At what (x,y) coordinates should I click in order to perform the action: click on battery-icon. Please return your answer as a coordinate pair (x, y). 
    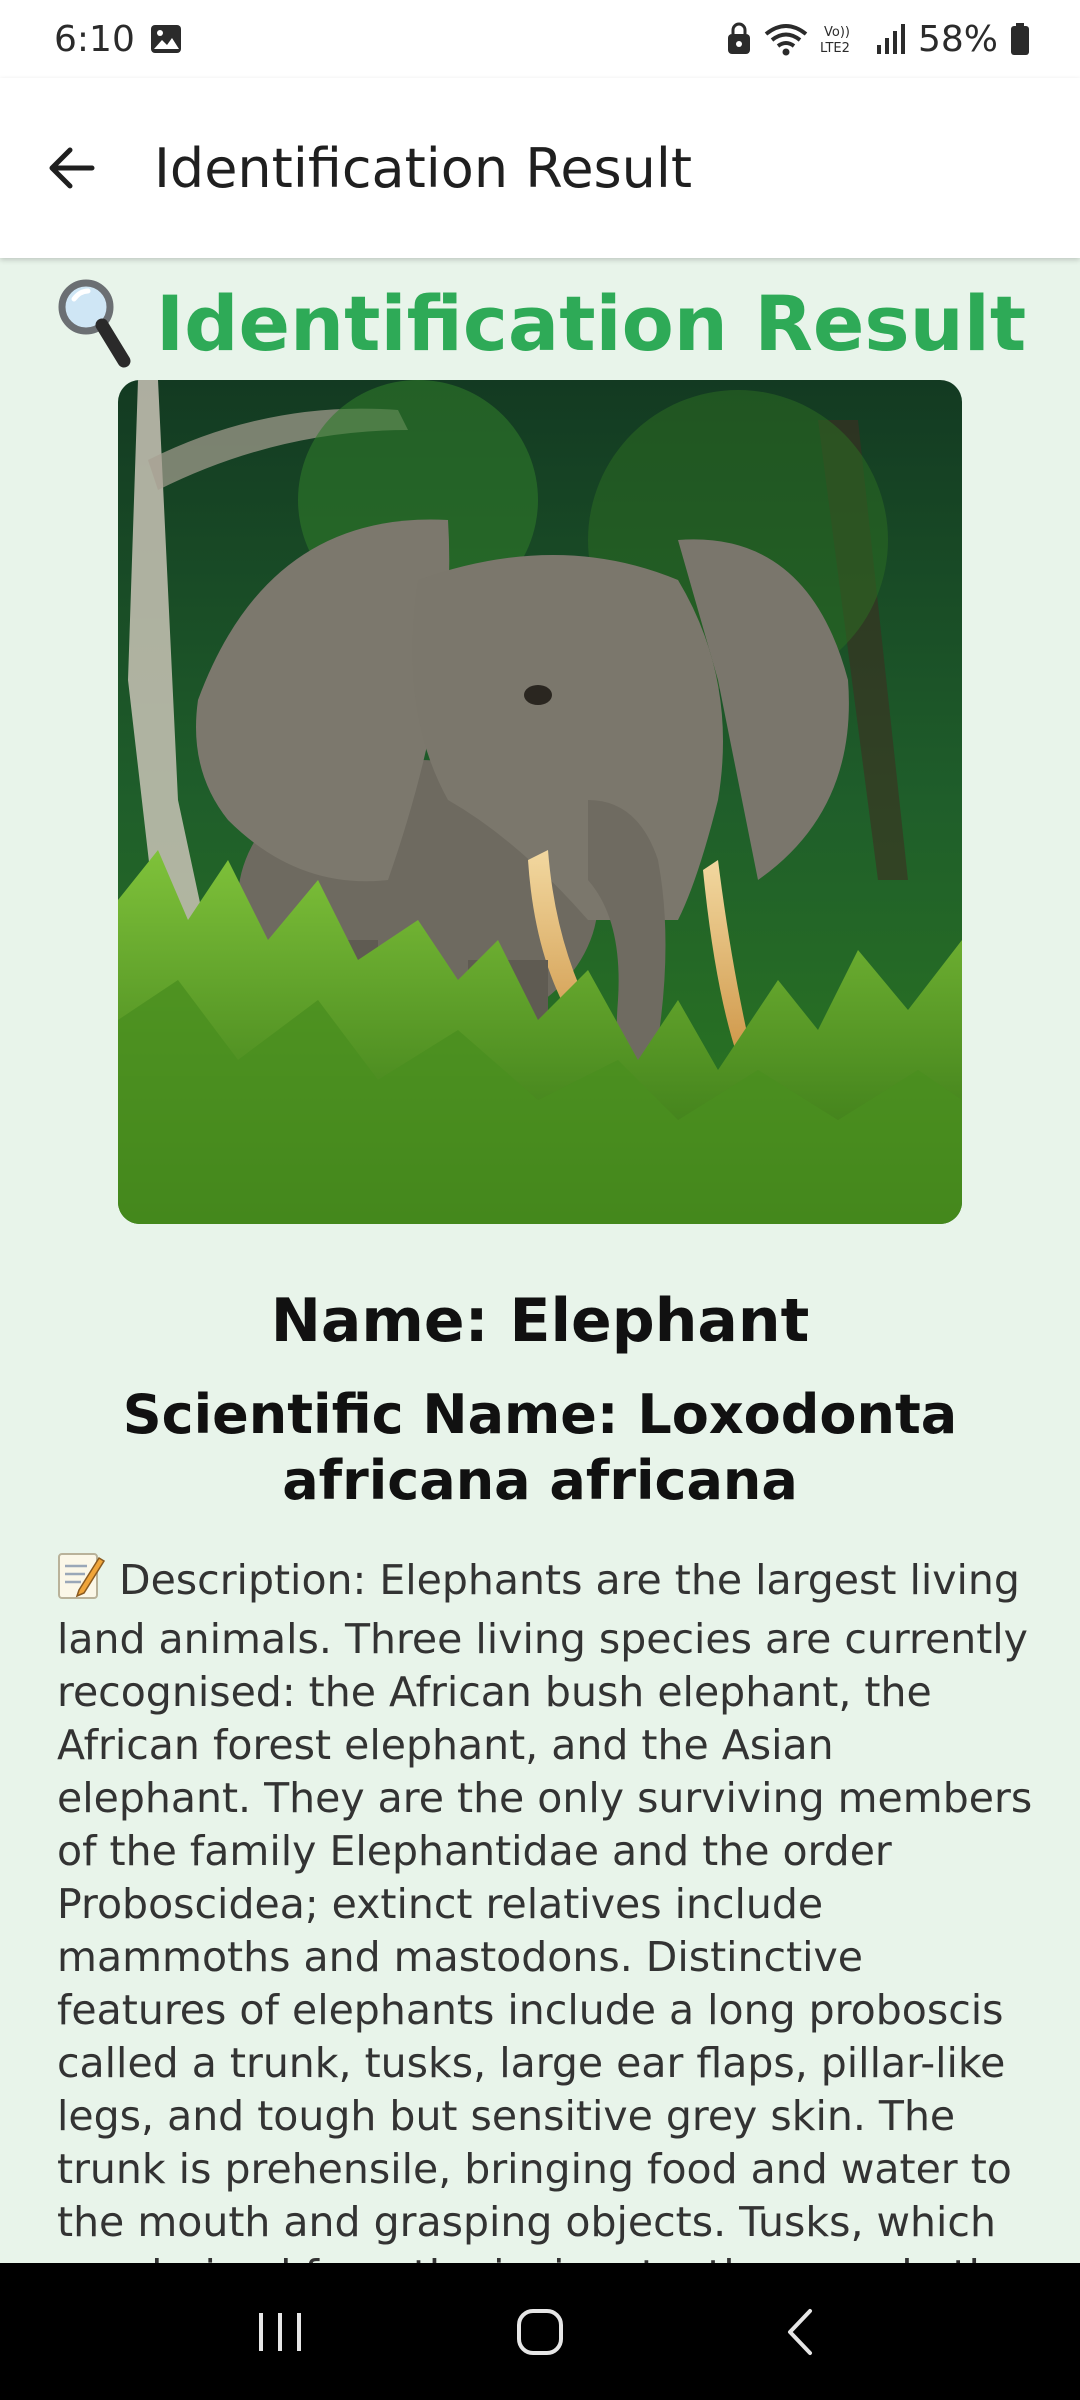
    Looking at the image, I should click on (1020, 39).